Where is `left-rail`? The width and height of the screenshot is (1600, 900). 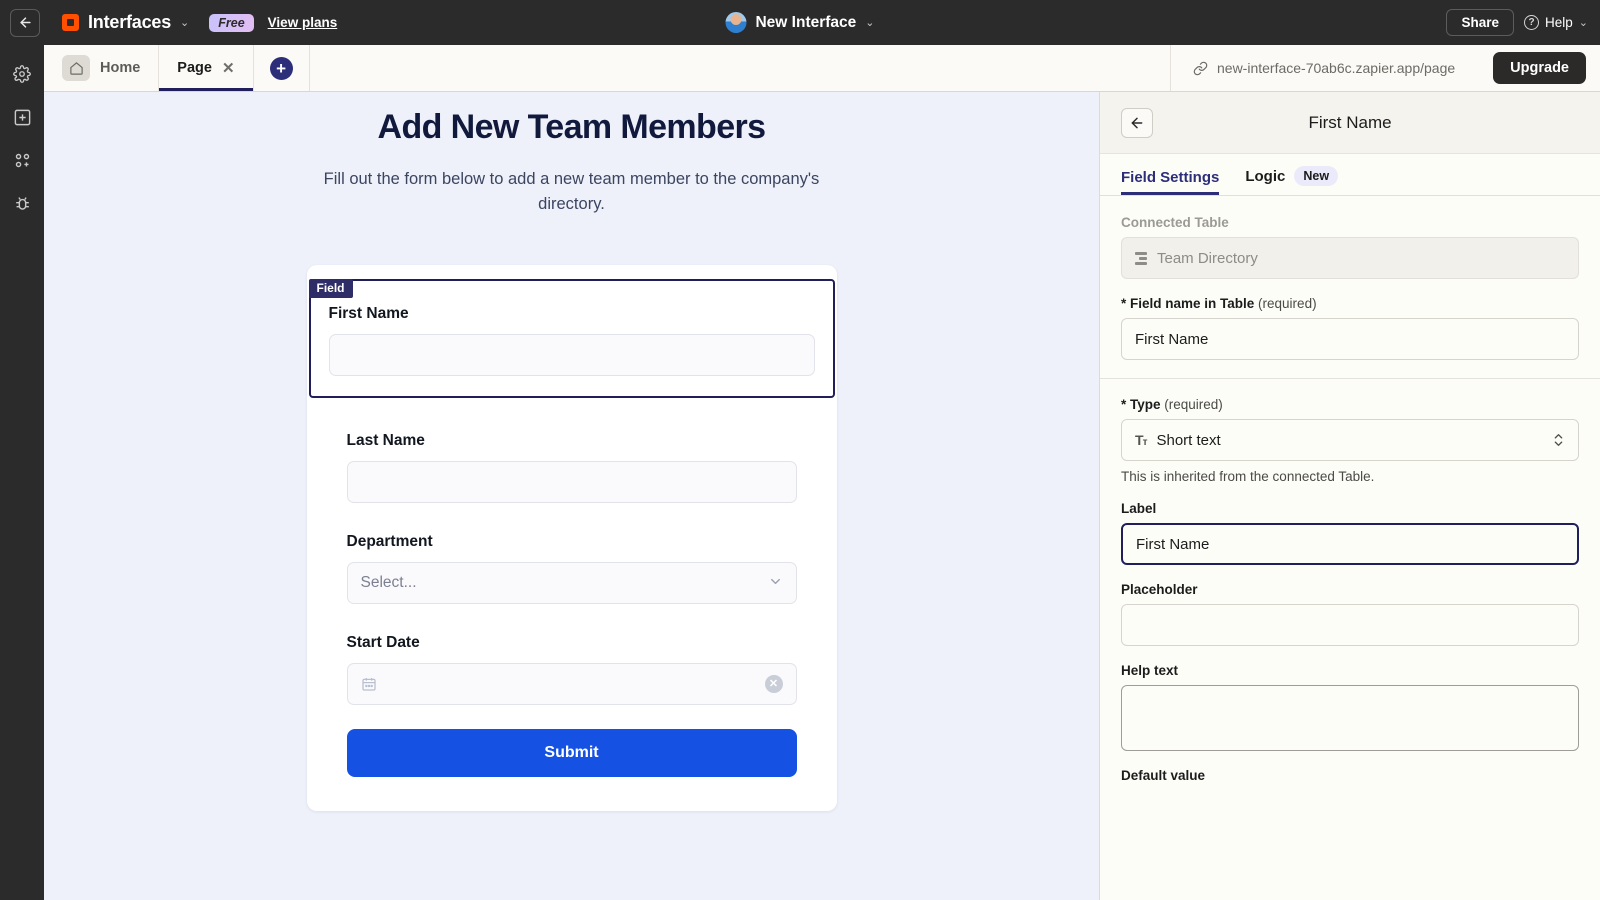
left-rail is located at coordinates (22, 472).